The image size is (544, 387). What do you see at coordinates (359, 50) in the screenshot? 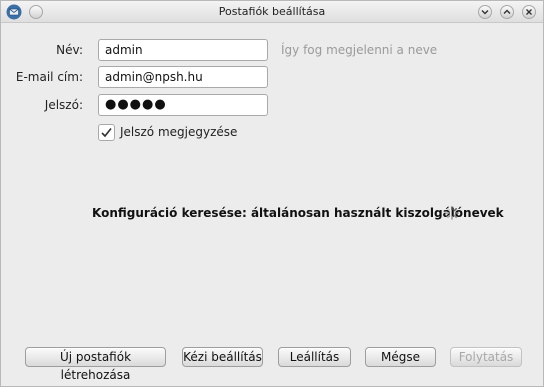
I see `name-hint: Így fog megjelenni a neve` at bounding box center [359, 50].